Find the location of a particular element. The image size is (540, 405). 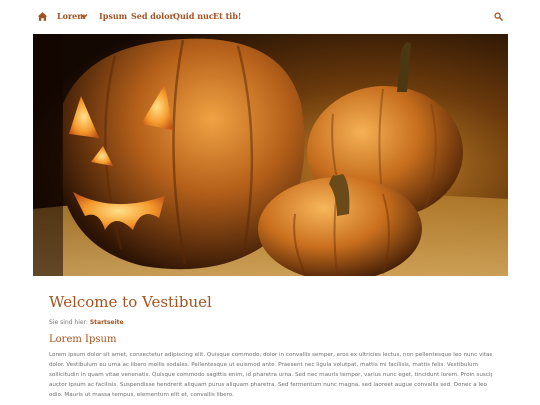

nav-item-sed-dolor: Sed dolor is located at coordinates (152, 16).